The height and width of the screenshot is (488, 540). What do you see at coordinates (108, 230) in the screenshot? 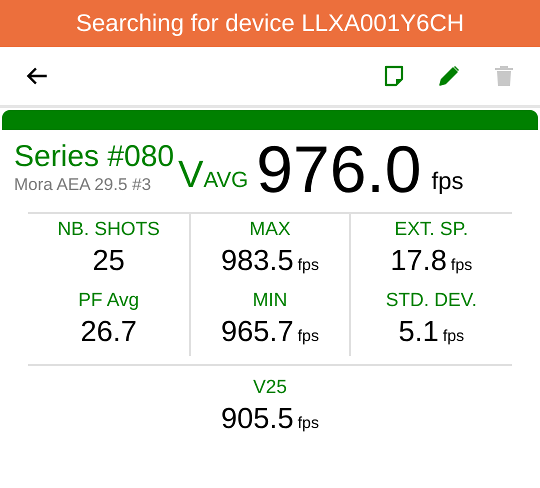
I see `stat-label: NB. SHOTS` at bounding box center [108, 230].